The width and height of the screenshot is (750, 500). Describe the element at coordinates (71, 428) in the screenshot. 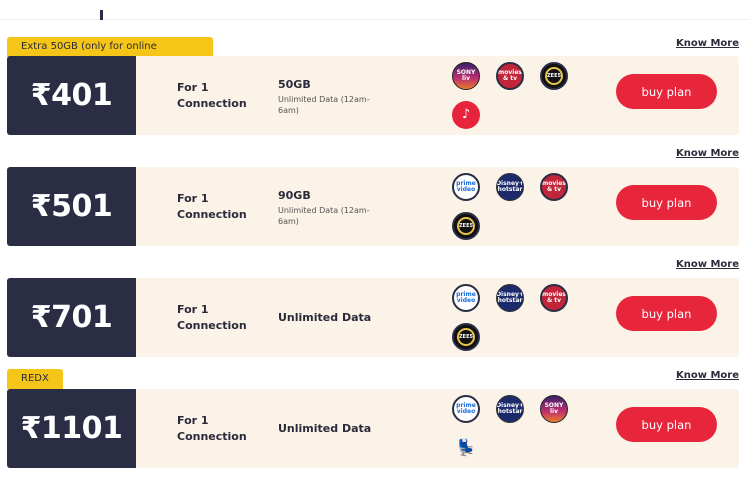

I see `plan-price: ₹1101` at that location.